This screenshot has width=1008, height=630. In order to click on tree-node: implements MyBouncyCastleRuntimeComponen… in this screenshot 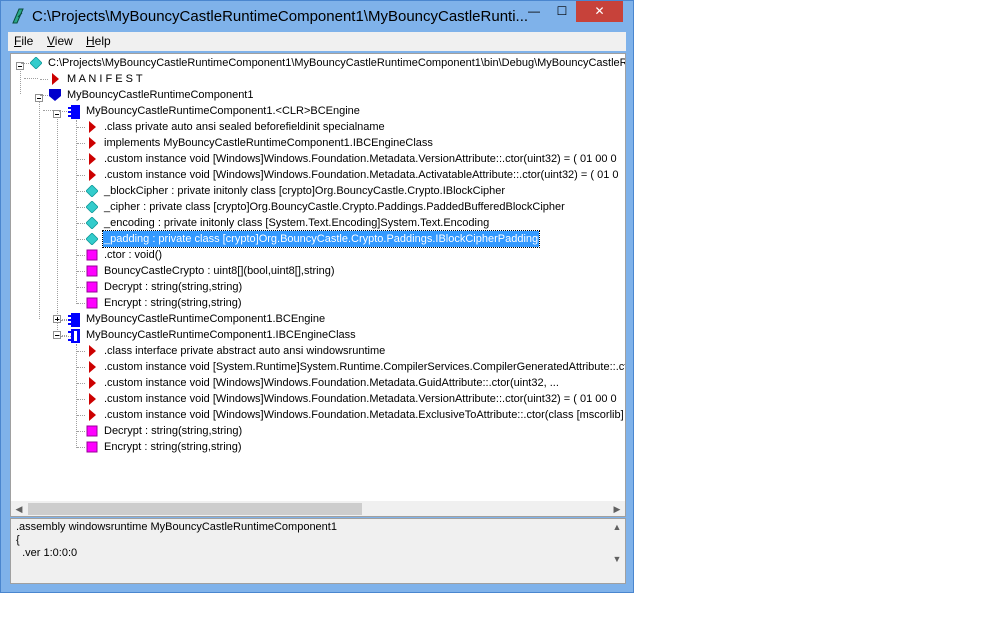, I will do `click(351, 143)`.